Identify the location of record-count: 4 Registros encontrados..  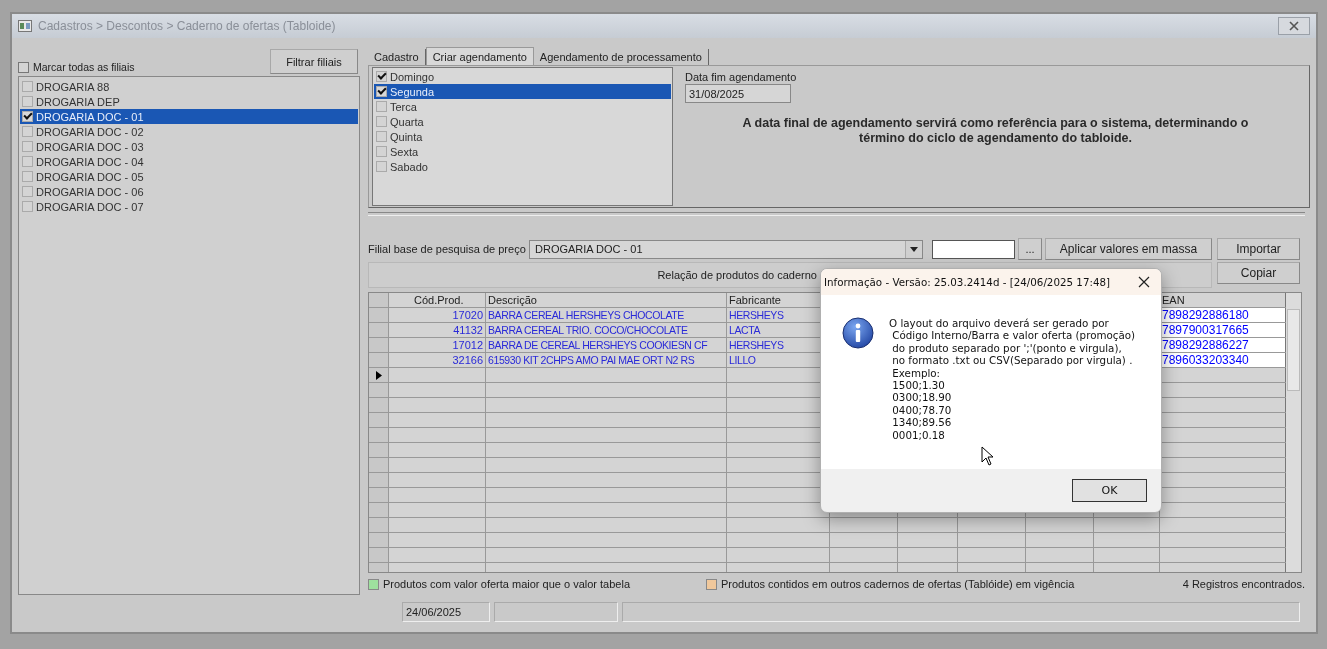
(1243, 584).